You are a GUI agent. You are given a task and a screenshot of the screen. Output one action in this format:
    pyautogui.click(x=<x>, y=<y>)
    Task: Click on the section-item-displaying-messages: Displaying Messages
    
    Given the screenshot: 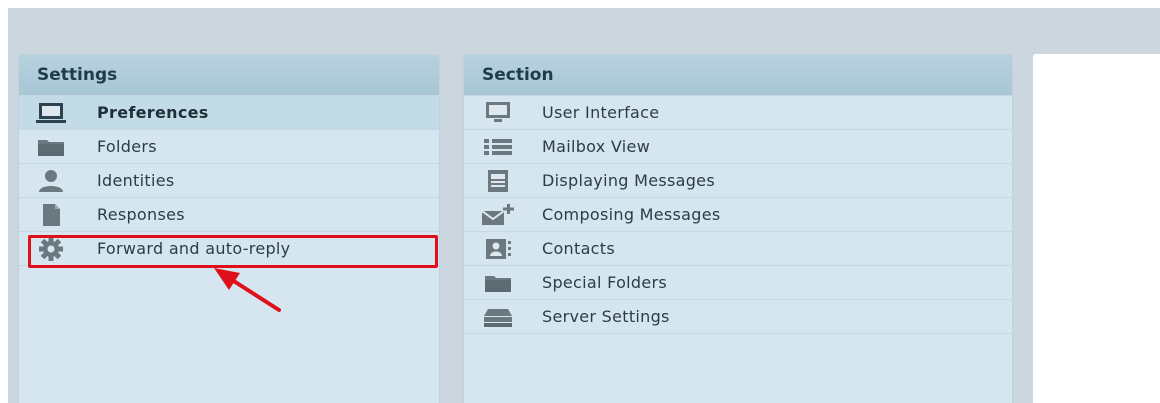 What is the action you would take?
    pyautogui.click(x=738, y=181)
    